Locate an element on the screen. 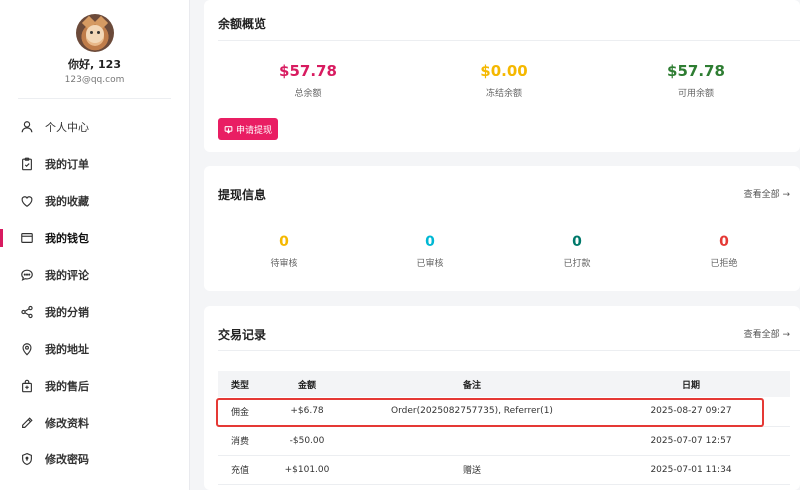  column-header-type: 类型 is located at coordinates (239, 385).